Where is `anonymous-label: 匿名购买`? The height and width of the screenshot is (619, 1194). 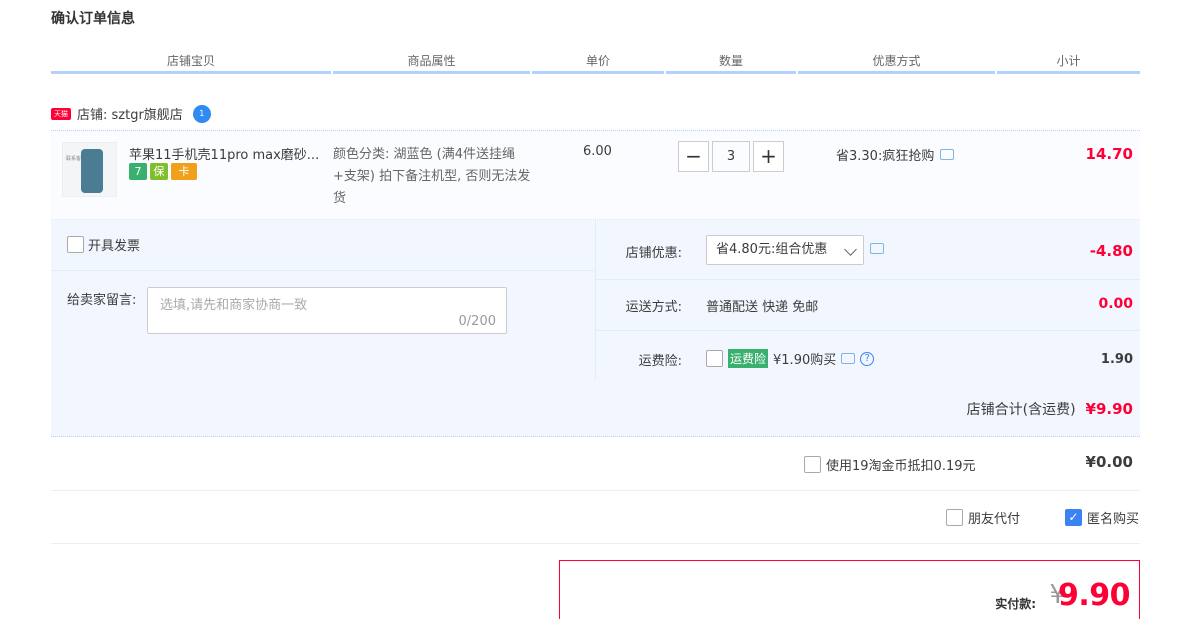 anonymous-label: 匿名购买 is located at coordinates (1113, 519).